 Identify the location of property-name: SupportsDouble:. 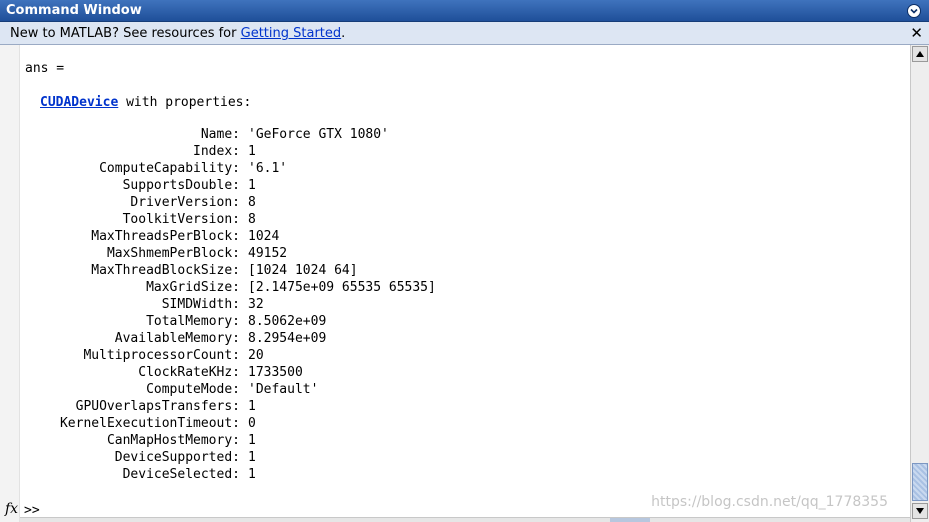
(181, 185).